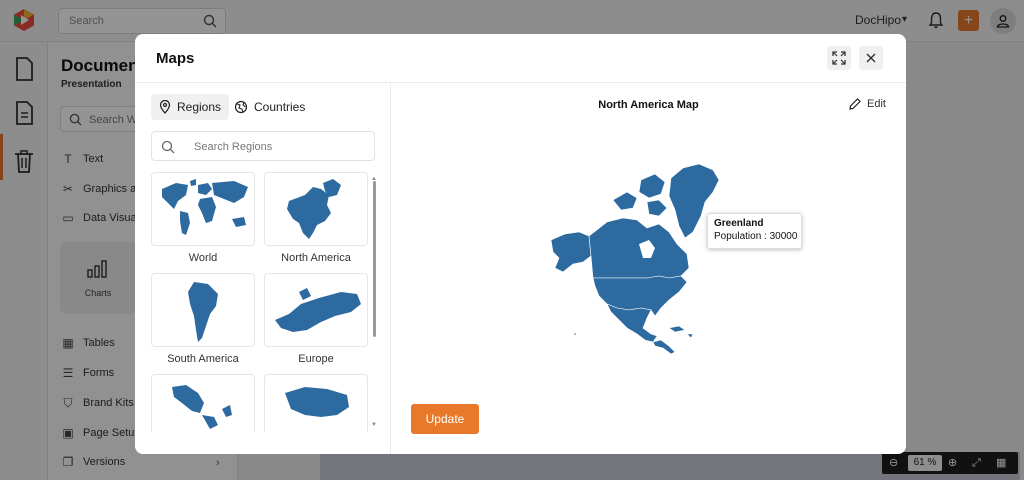  I want to click on tab-countries: Countries, so click(269, 107).